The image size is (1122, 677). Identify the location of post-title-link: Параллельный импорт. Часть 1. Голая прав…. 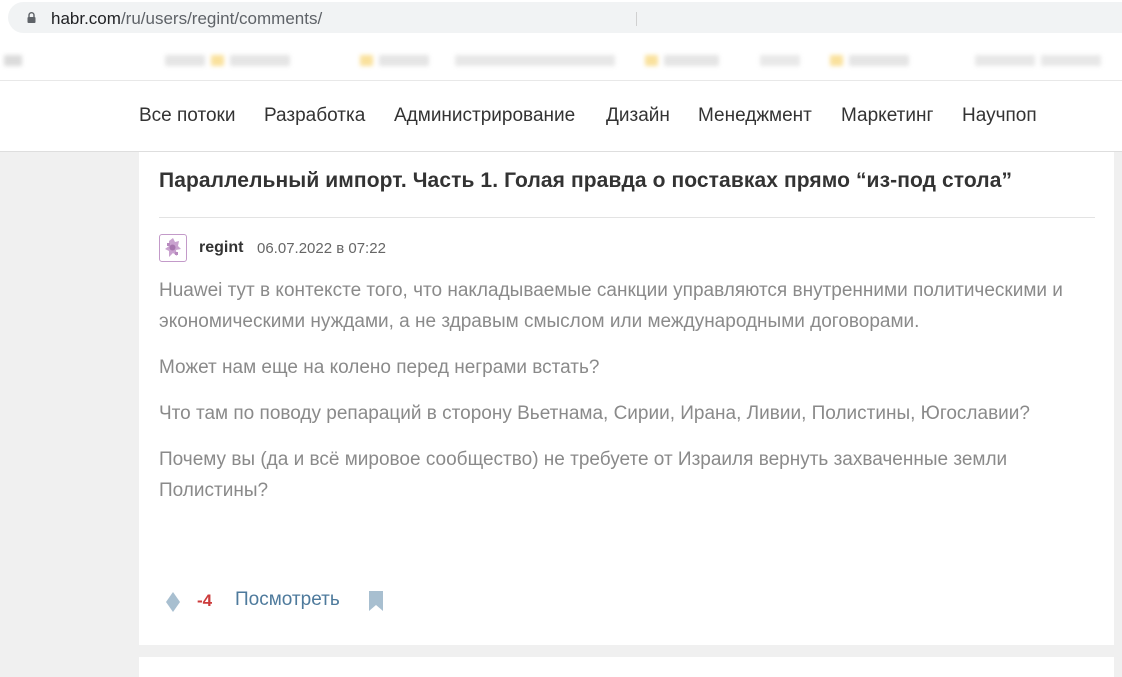
(585, 181).